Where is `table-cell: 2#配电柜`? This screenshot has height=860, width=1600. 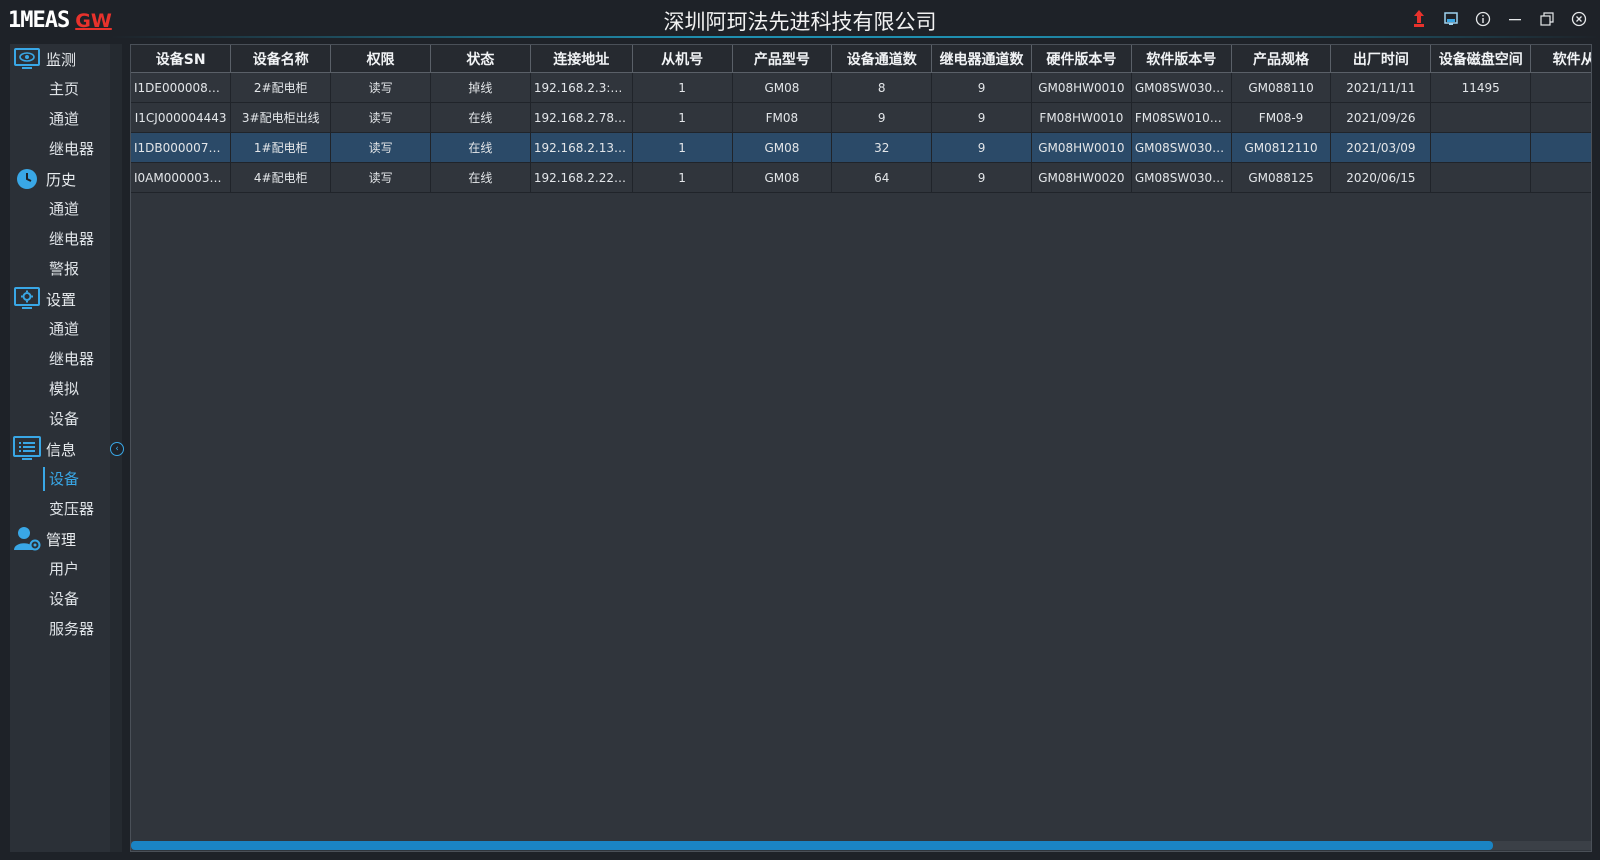
table-cell: 2#配电柜 is located at coordinates (281, 87).